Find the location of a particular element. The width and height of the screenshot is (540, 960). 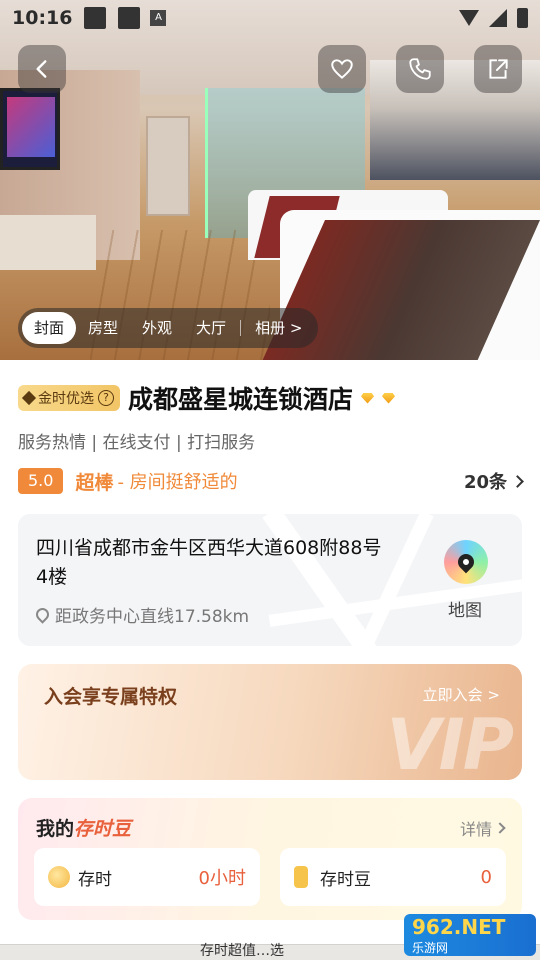

photo-category-tabs: 封面 房型 外观 大厅 相册 > is located at coordinates (168, 328).